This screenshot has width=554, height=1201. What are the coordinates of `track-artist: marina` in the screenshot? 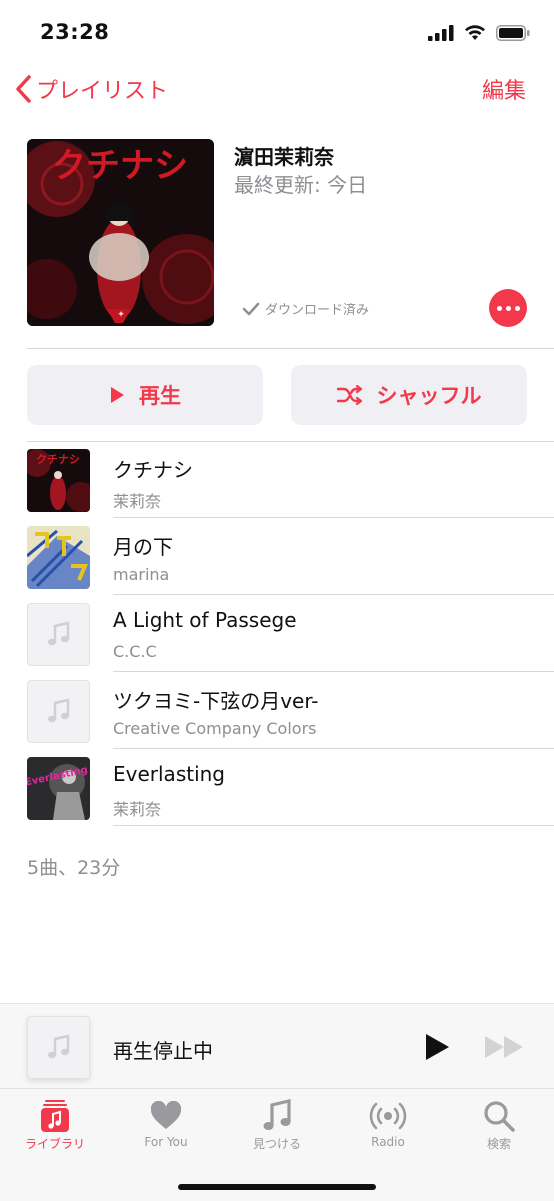 It's located at (141, 574).